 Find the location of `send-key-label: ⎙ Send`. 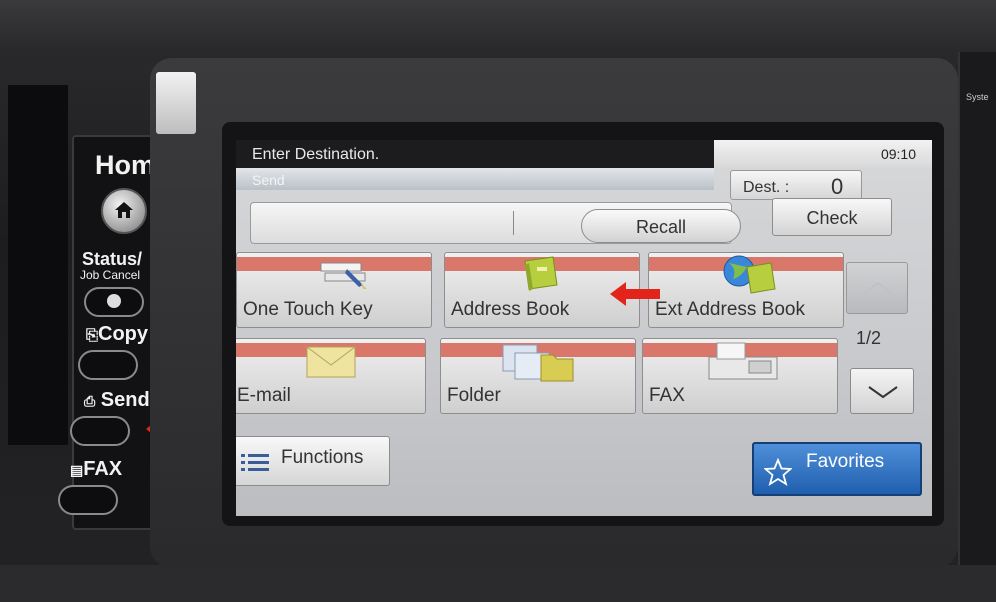

send-key-label: ⎙ Send is located at coordinates (117, 400).